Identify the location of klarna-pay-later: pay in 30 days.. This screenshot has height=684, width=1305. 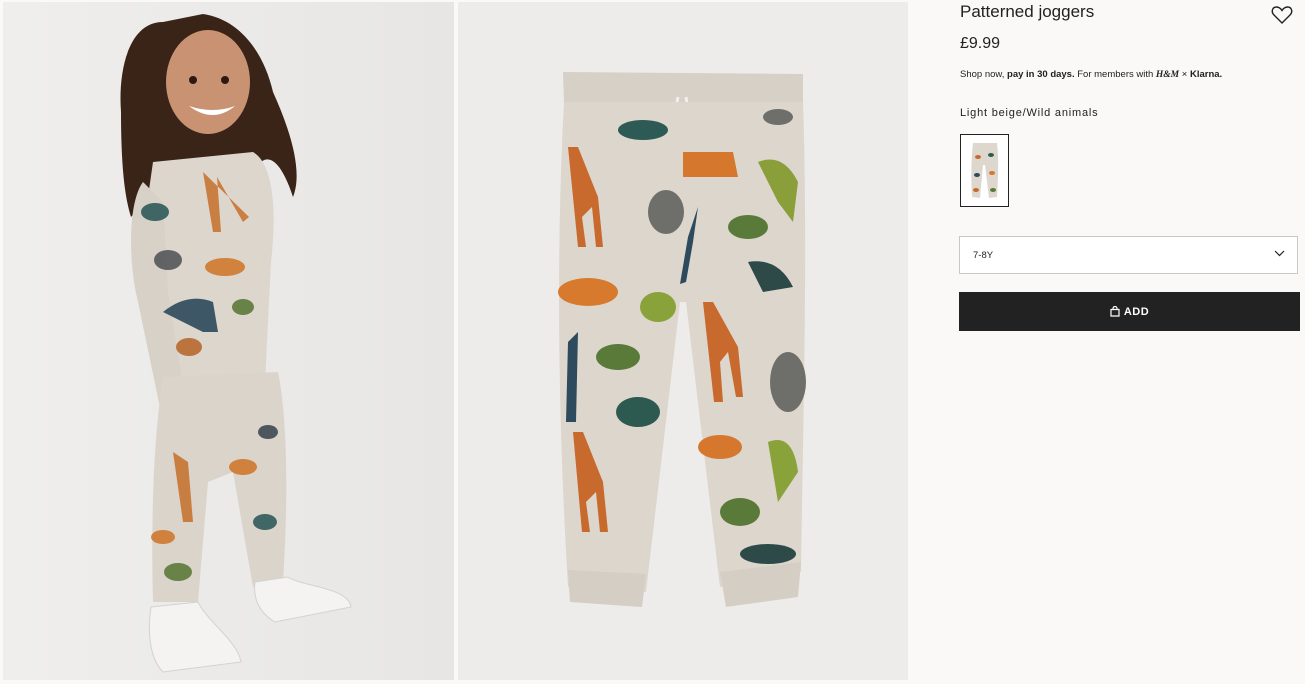
(1041, 74).